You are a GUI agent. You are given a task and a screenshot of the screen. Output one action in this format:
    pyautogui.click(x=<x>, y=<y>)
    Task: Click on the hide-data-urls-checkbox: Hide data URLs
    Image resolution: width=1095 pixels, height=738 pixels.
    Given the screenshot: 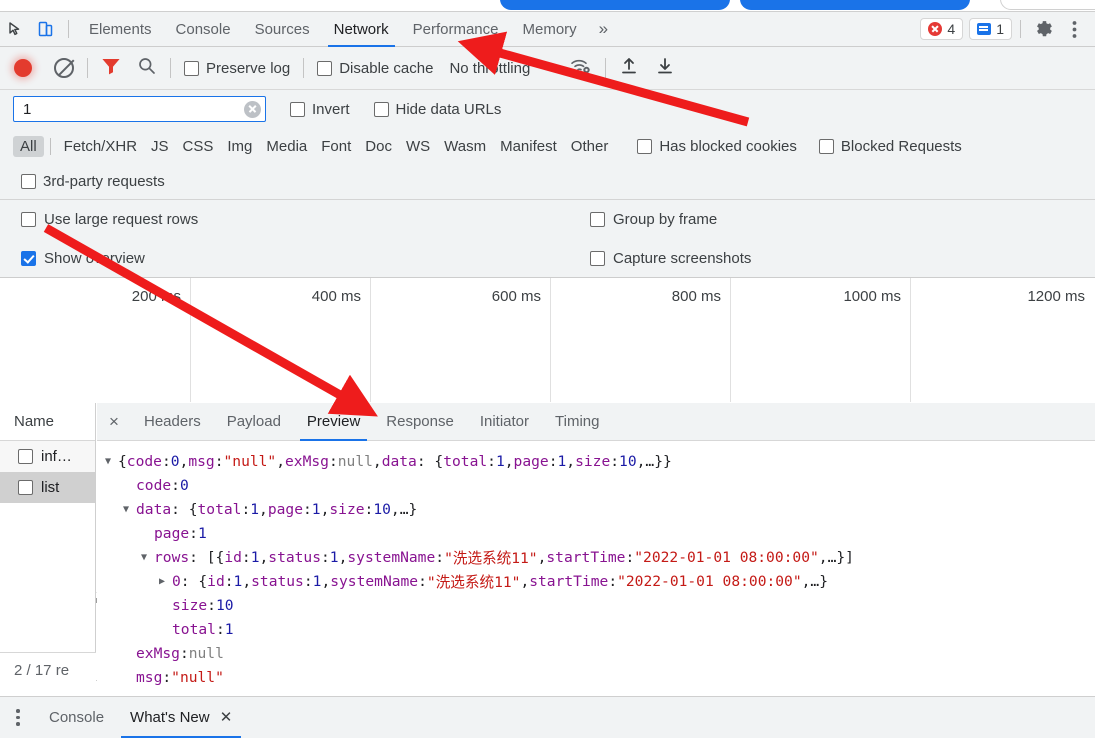 What is the action you would take?
    pyautogui.click(x=437, y=109)
    